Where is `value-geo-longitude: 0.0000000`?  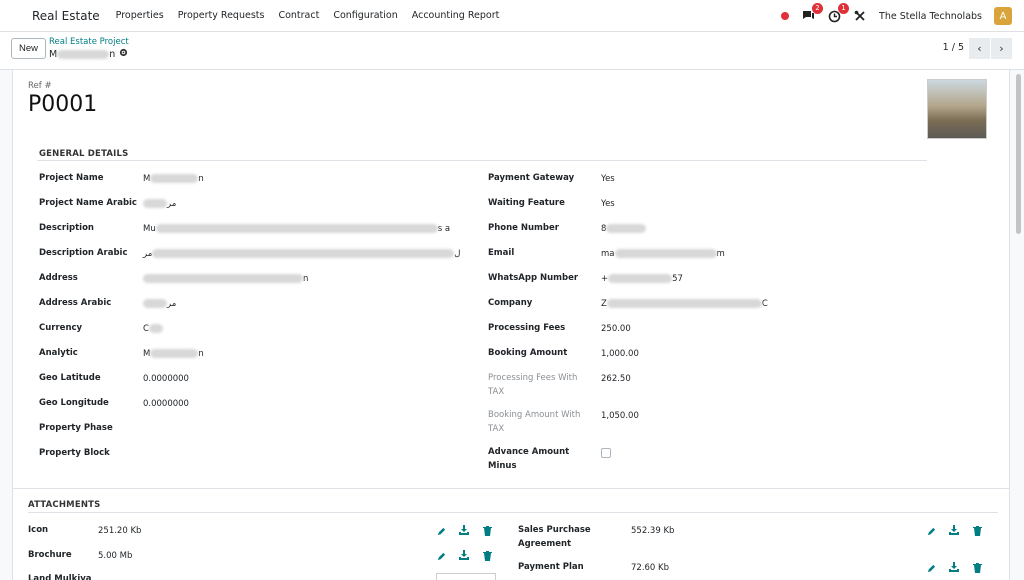 value-geo-longitude: 0.0000000 is located at coordinates (166, 404).